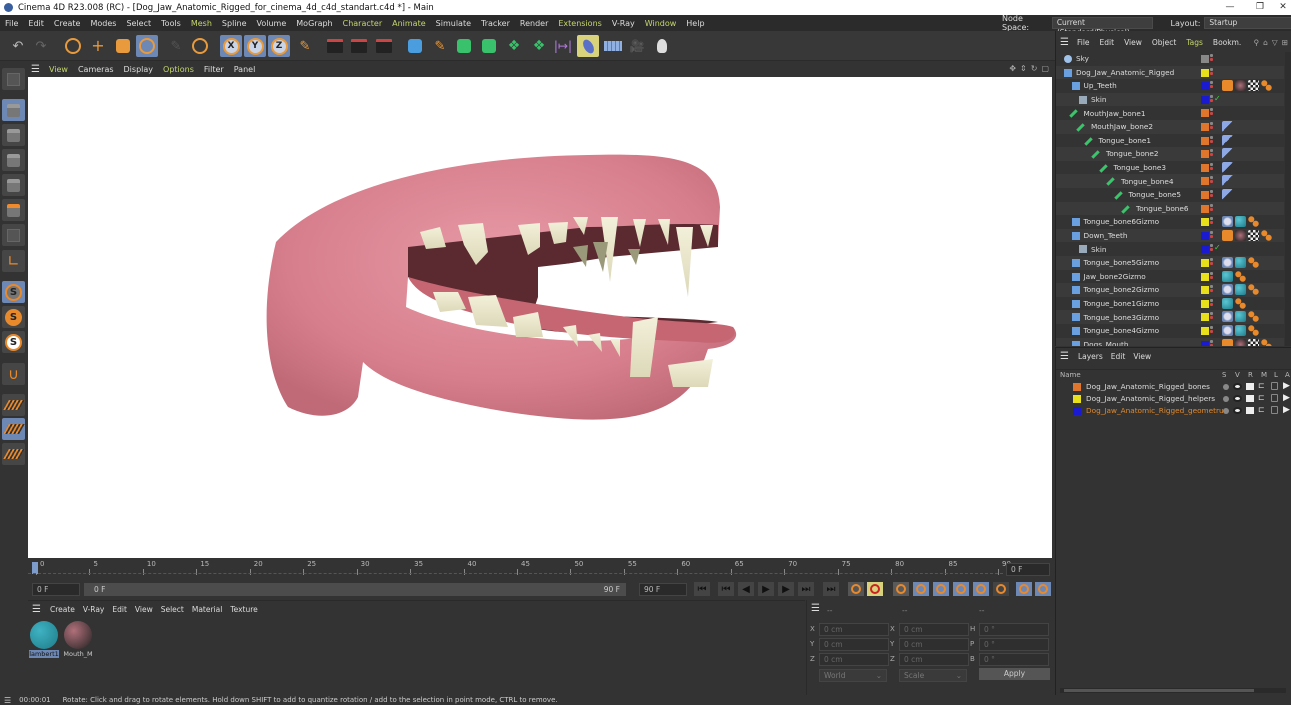 The height and width of the screenshot is (705, 1291). Describe the element at coordinates (1253, 86) in the screenshot. I see `texture-tag-icon` at that location.